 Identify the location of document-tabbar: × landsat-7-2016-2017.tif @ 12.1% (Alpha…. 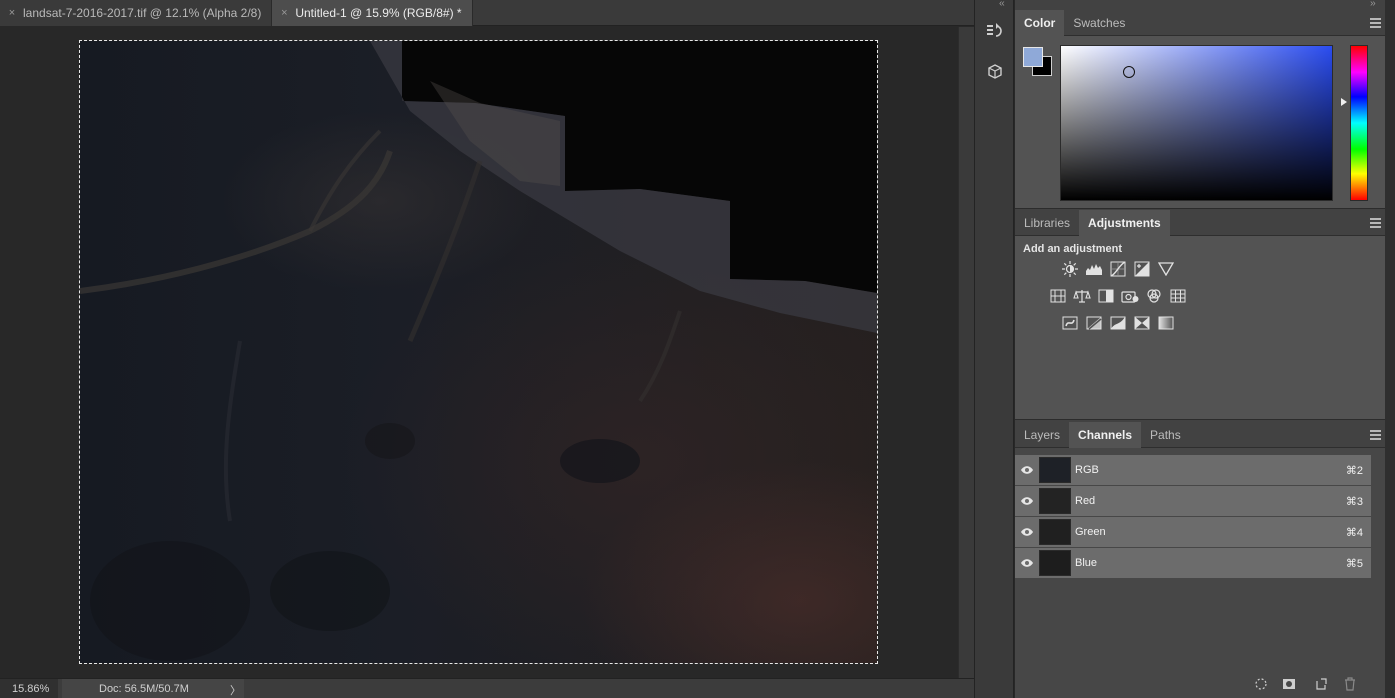
(487, 13).